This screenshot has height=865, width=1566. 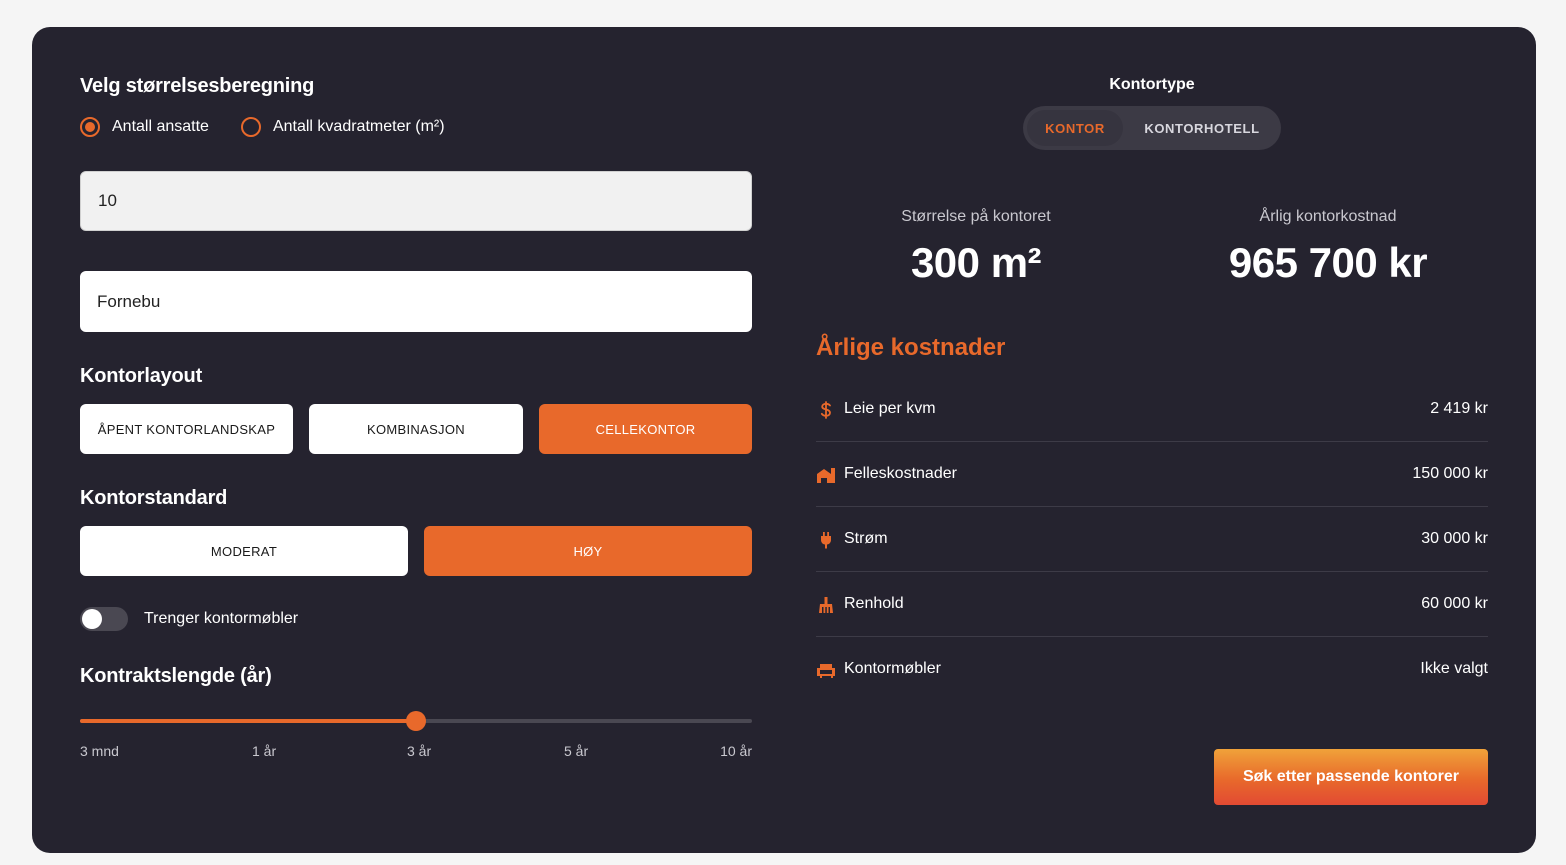 I want to click on radio-square-meters: Antall kvadratmeter (m²), so click(x=342, y=127).